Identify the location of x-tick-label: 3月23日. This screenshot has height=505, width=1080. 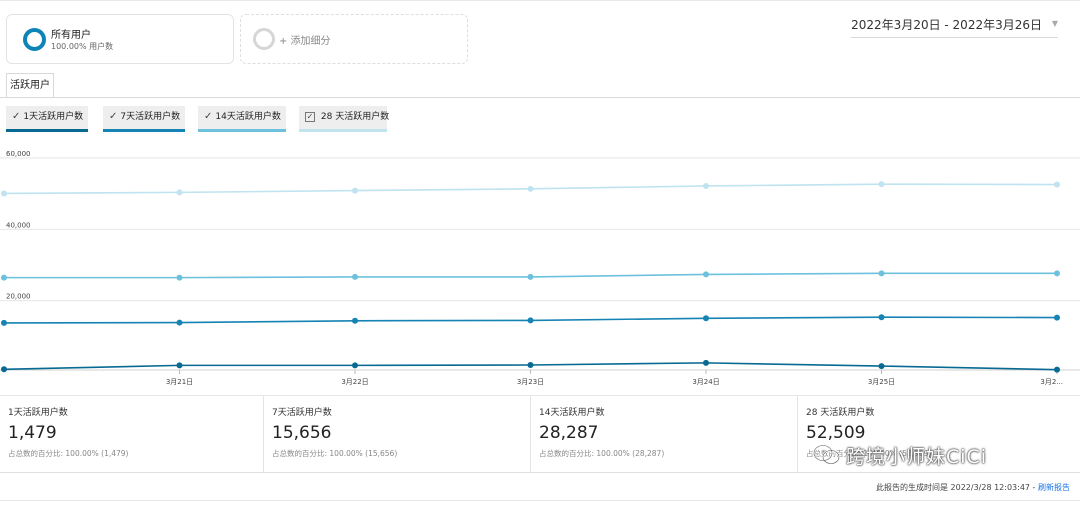
(530, 382).